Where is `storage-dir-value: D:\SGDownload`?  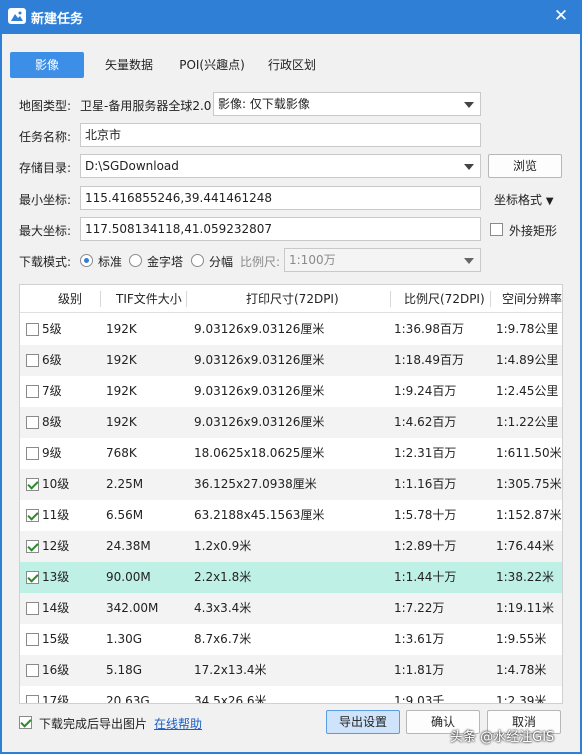
storage-dir-value: D:\SGDownload is located at coordinates (132, 166).